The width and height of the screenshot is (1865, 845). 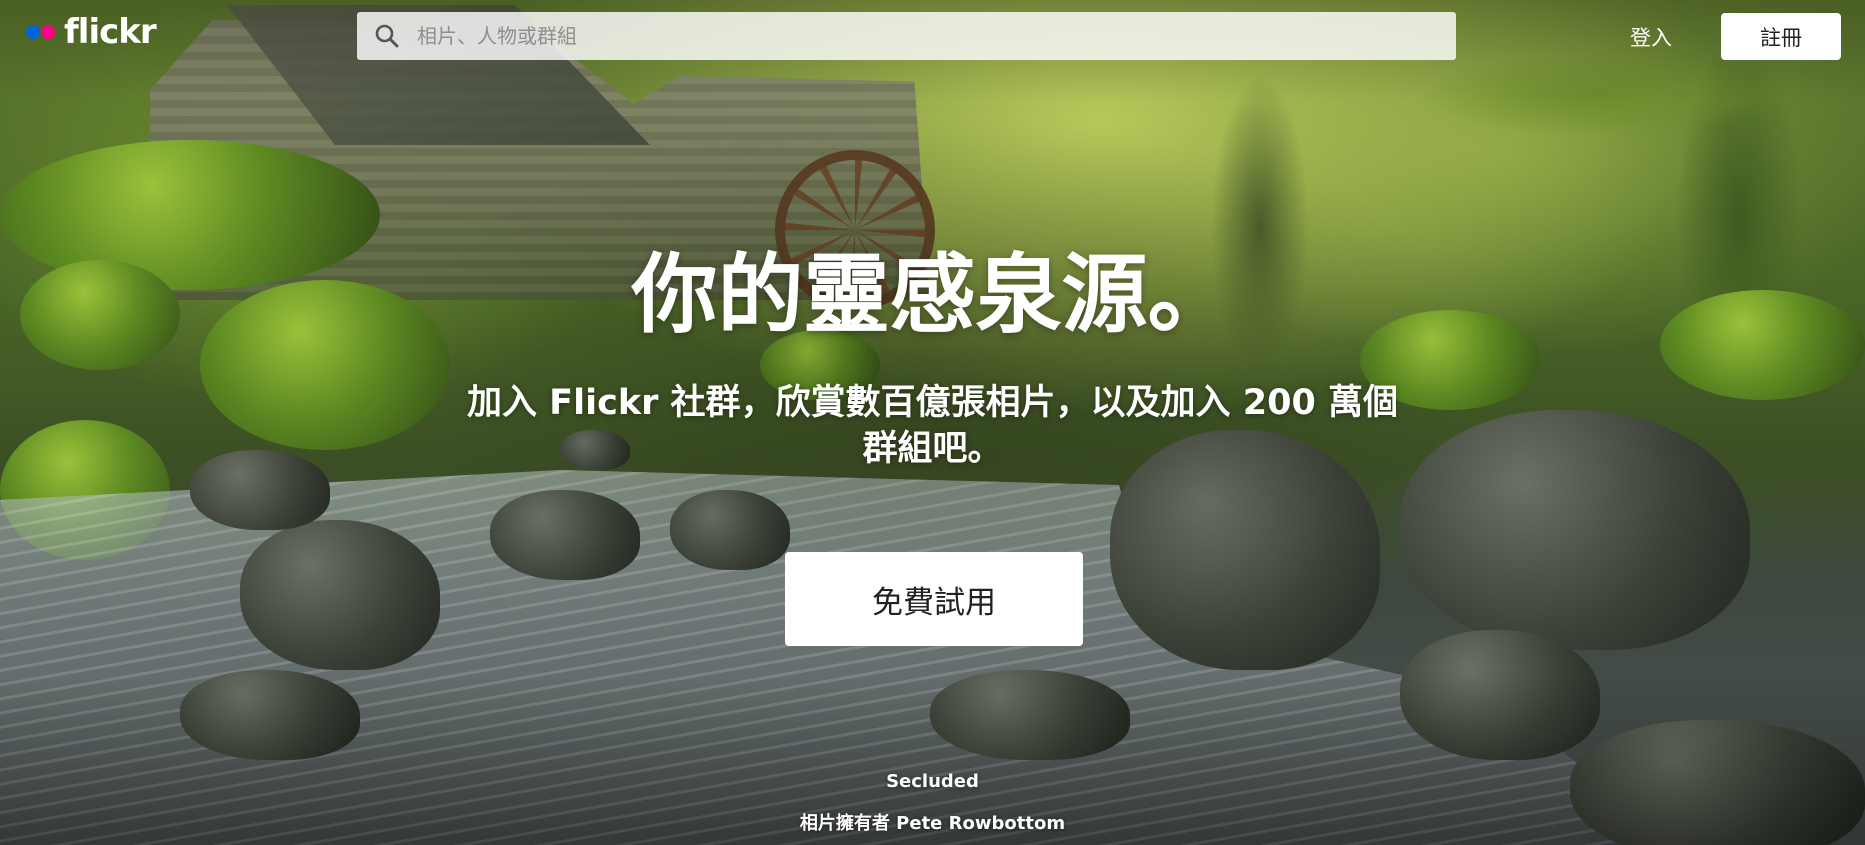 What do you see at coordinates (110, 32) in the screenshot?
I see `logo-wordmark: flickr` at bounding box center [110, 32].